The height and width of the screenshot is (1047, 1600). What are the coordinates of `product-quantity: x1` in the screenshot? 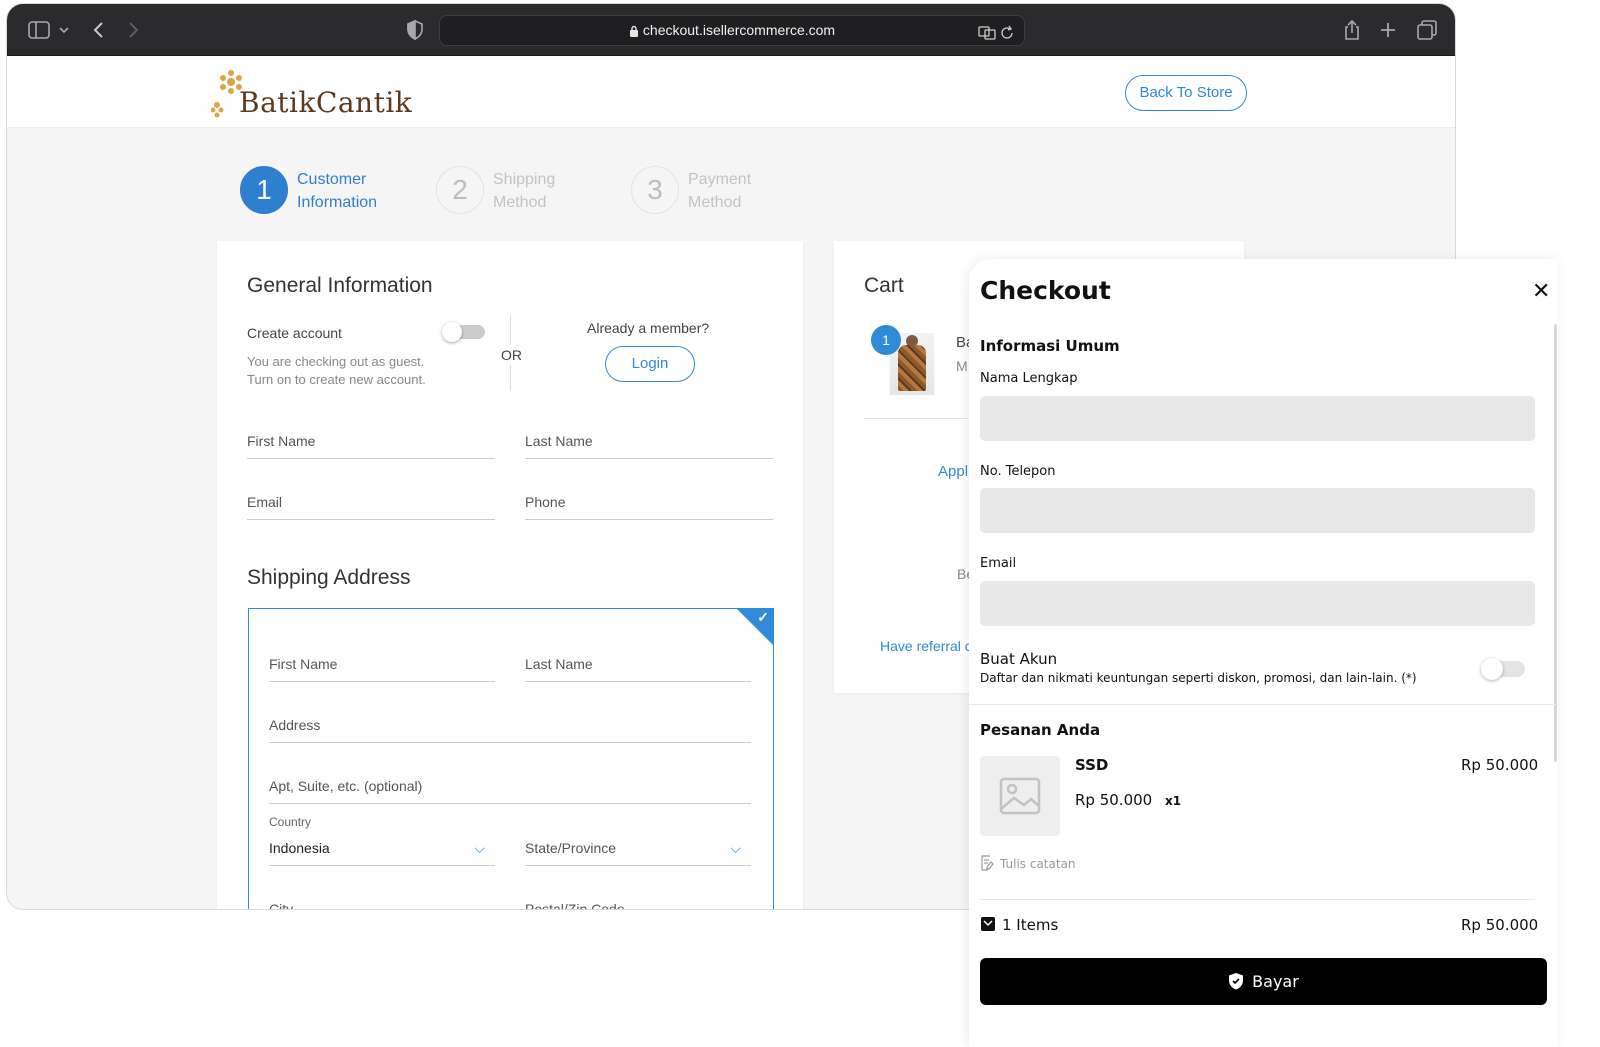 It's located at (1173, 801).